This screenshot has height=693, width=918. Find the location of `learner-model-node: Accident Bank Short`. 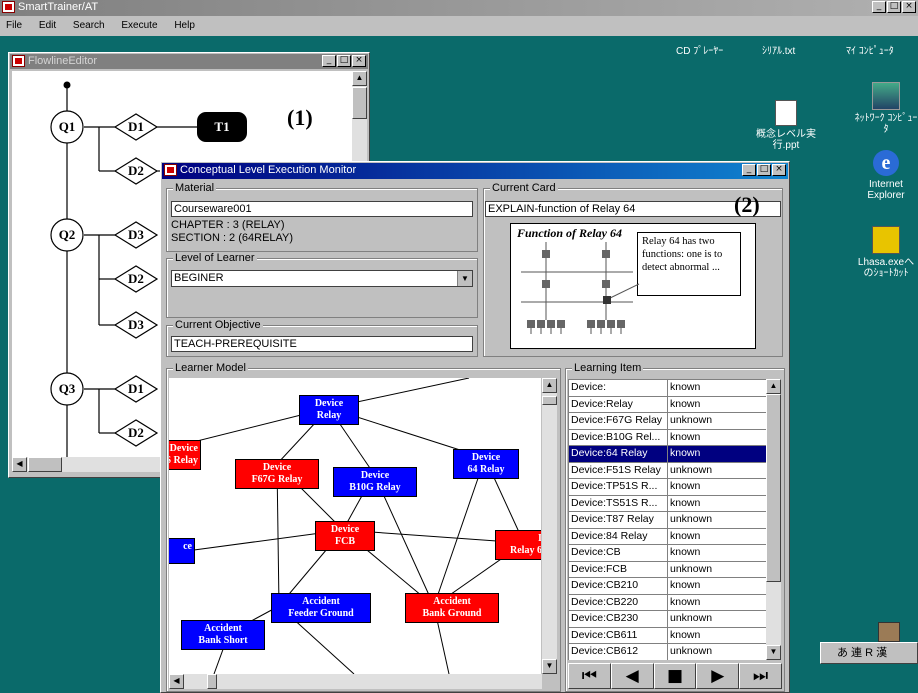

learner-model-node: Accident Bank Short is located at coordinates (223, 635).